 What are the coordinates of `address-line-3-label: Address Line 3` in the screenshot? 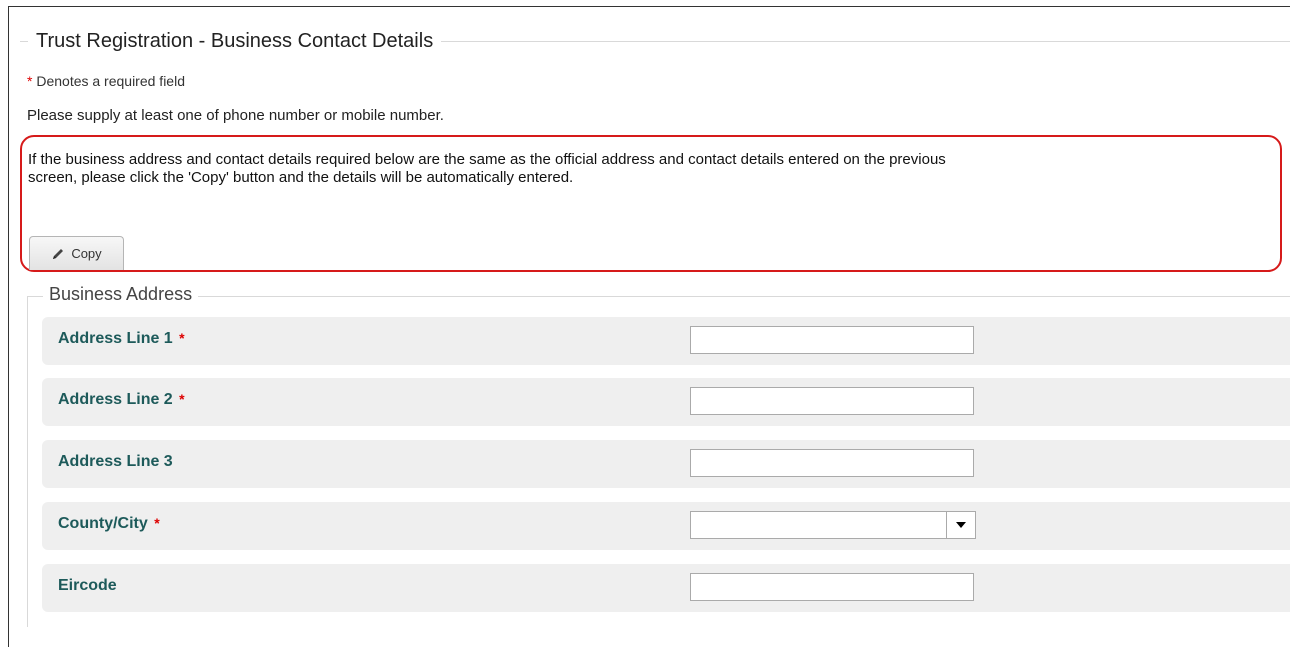 It's located at (115, 462).